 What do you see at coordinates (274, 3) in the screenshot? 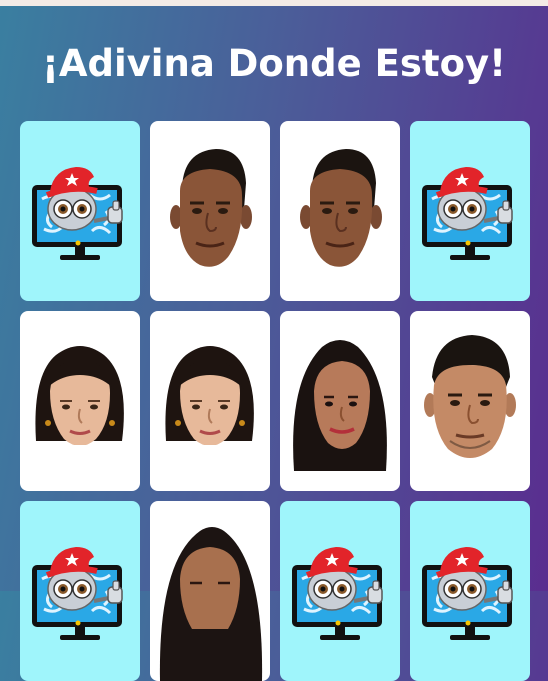
I see `browser-top-strip` at bounding box center [274, 3].